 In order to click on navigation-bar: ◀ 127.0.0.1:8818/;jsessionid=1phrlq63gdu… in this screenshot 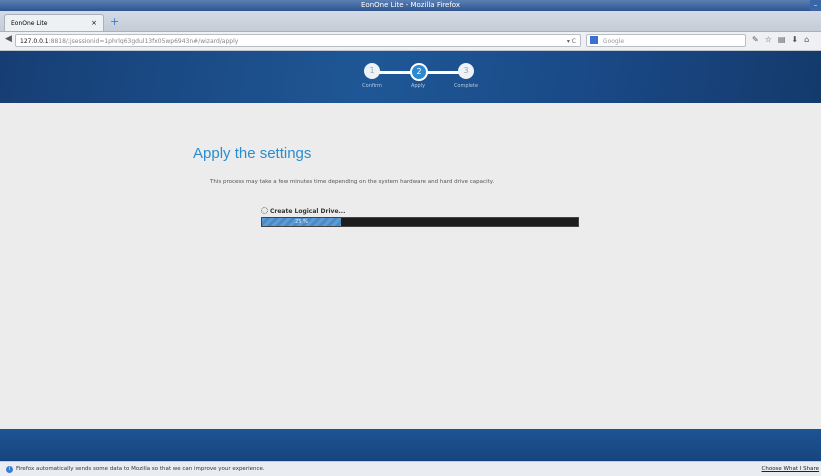, I will do `click(410, 41)`.